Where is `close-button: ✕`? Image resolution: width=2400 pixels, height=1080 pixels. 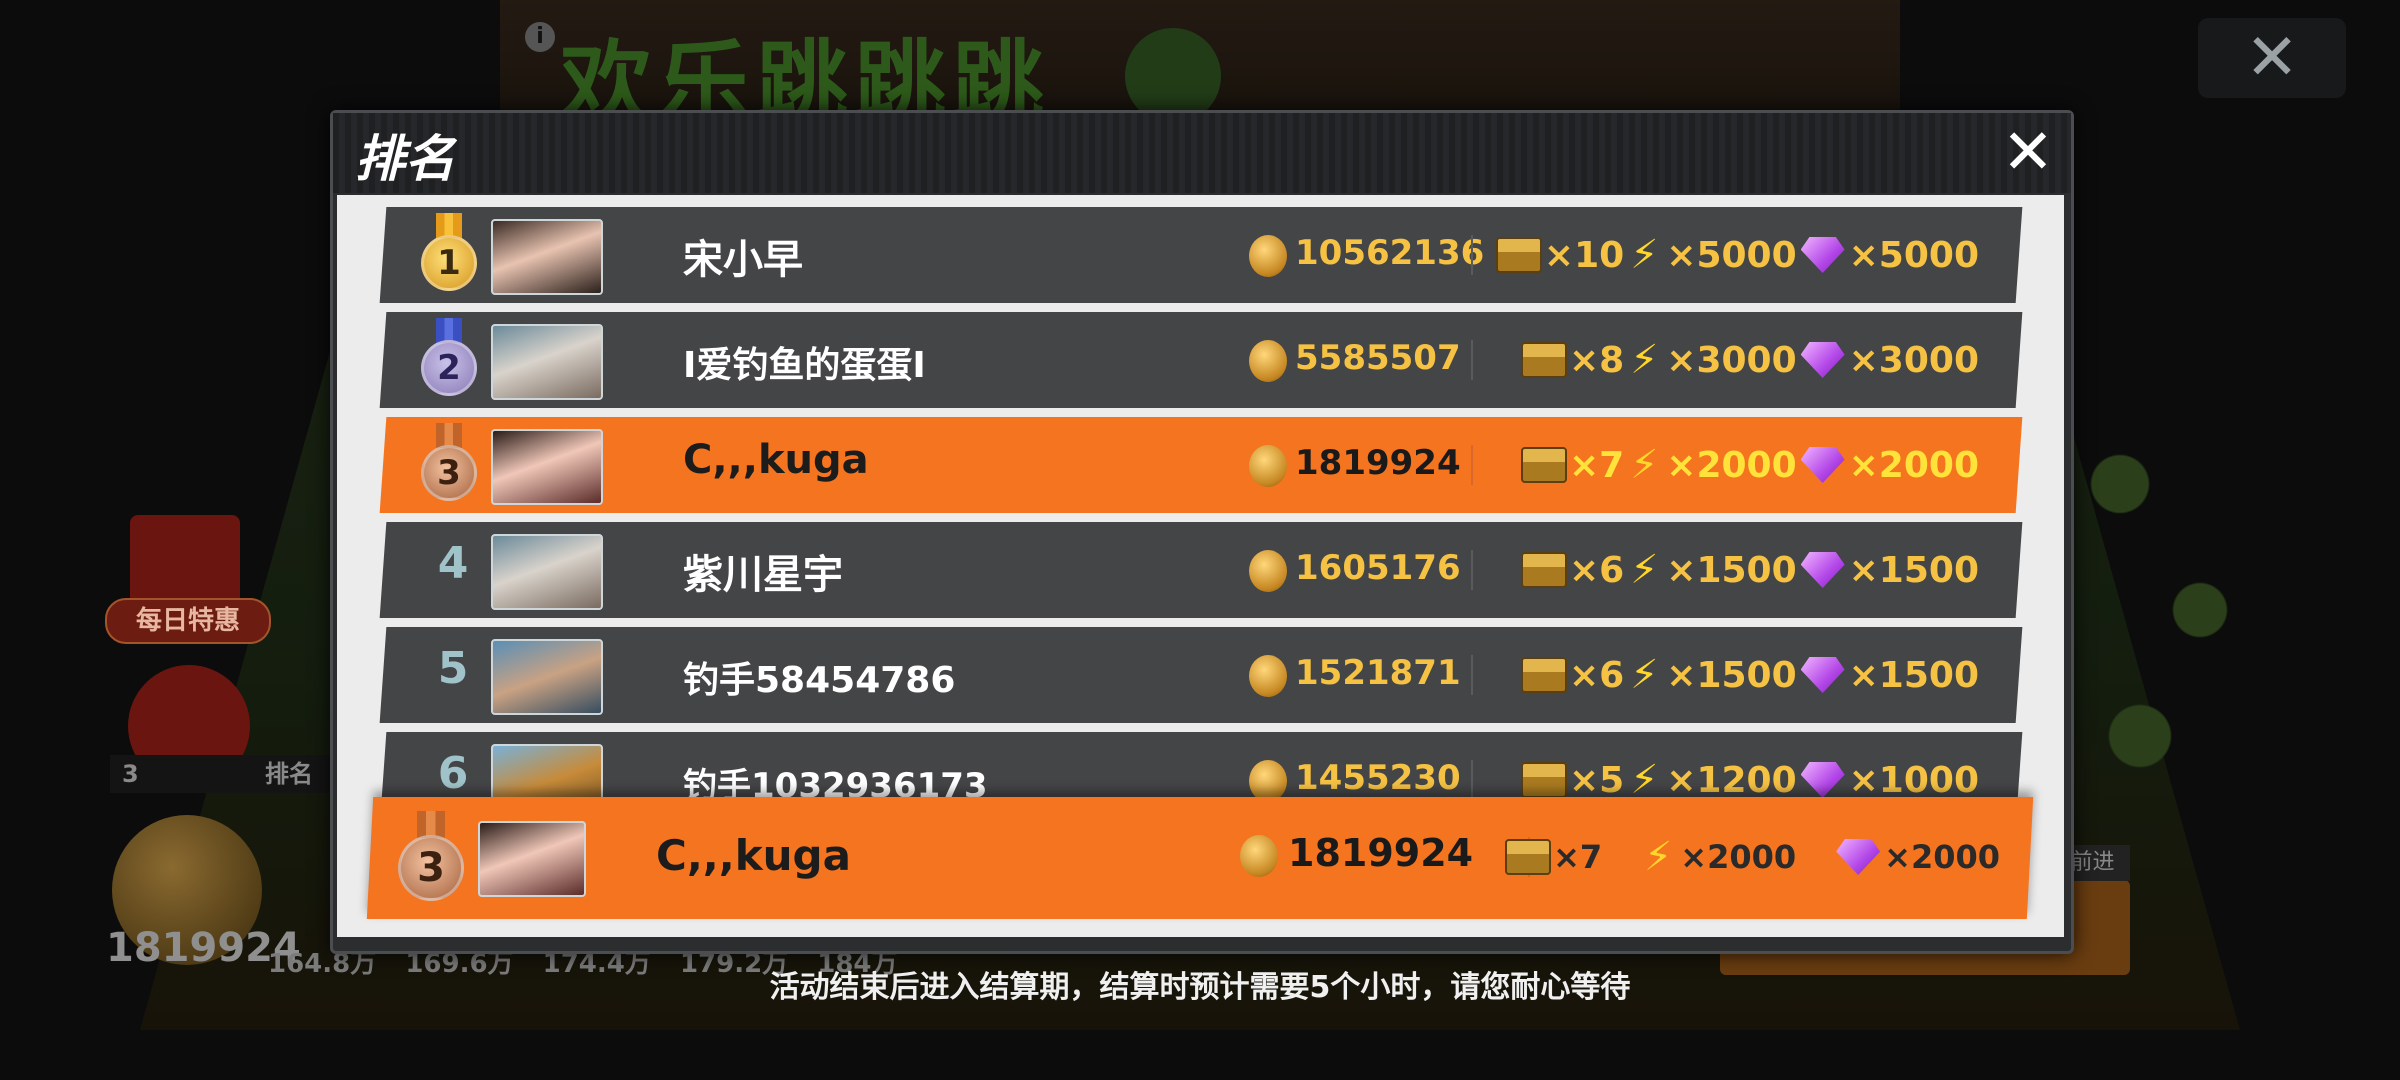 close-button: ✕ is located at coordinates (2028, 152).